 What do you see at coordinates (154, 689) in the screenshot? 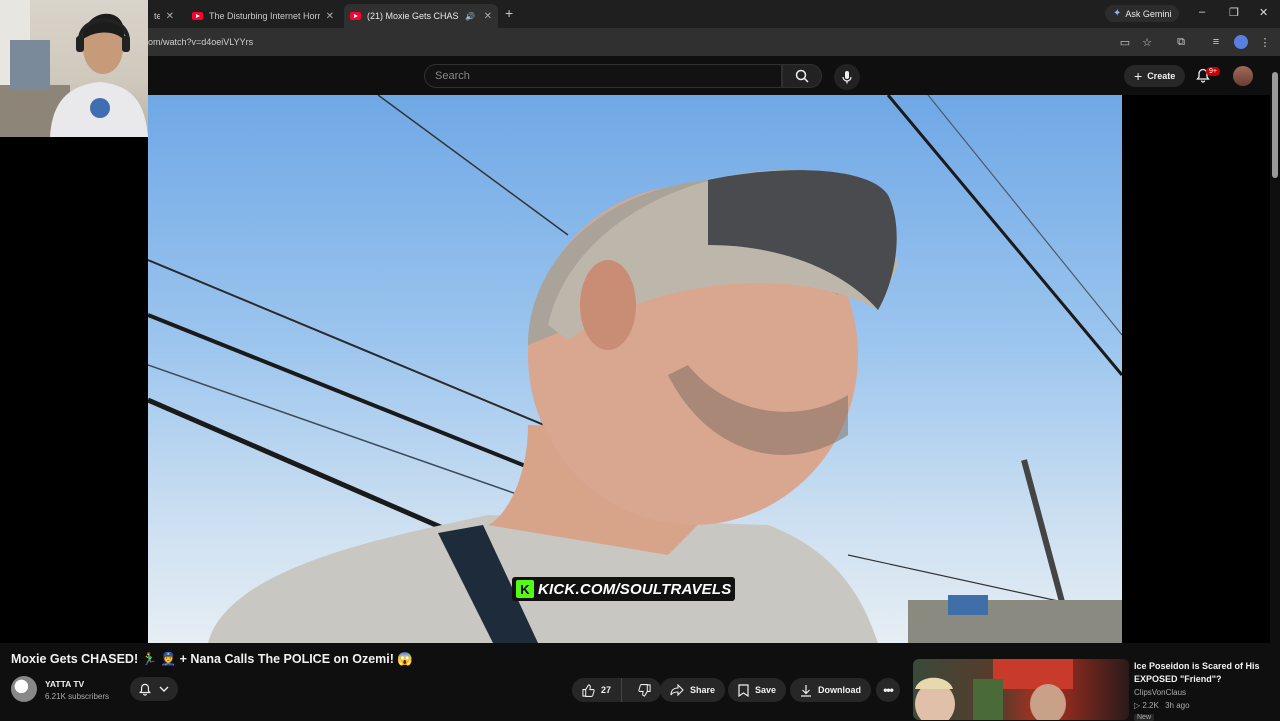
I see `subscribed-notifications-button` at bounding box center [154, 689].